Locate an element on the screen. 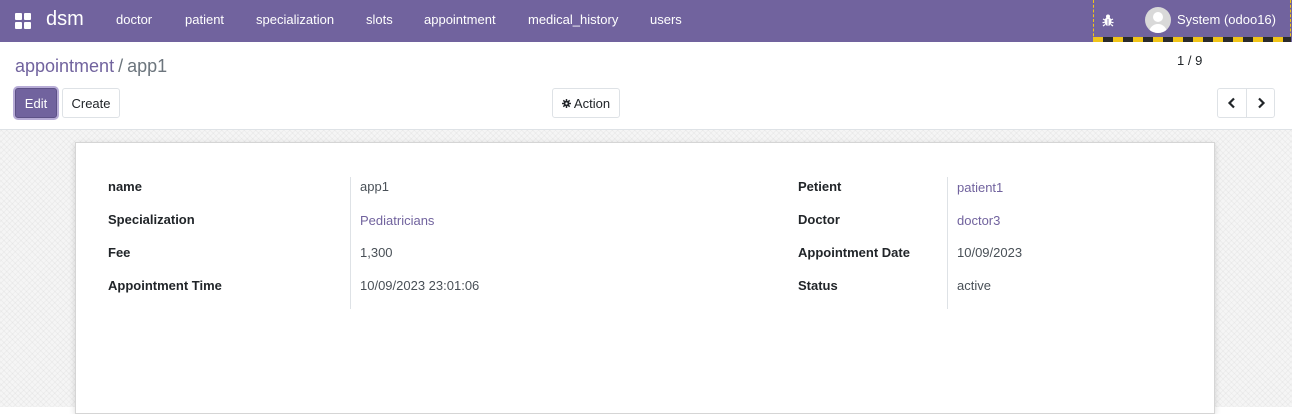 Image resolution: width=1292 pixels, height=414 pixels. action-button: Action is located at coordinates (586, 103).